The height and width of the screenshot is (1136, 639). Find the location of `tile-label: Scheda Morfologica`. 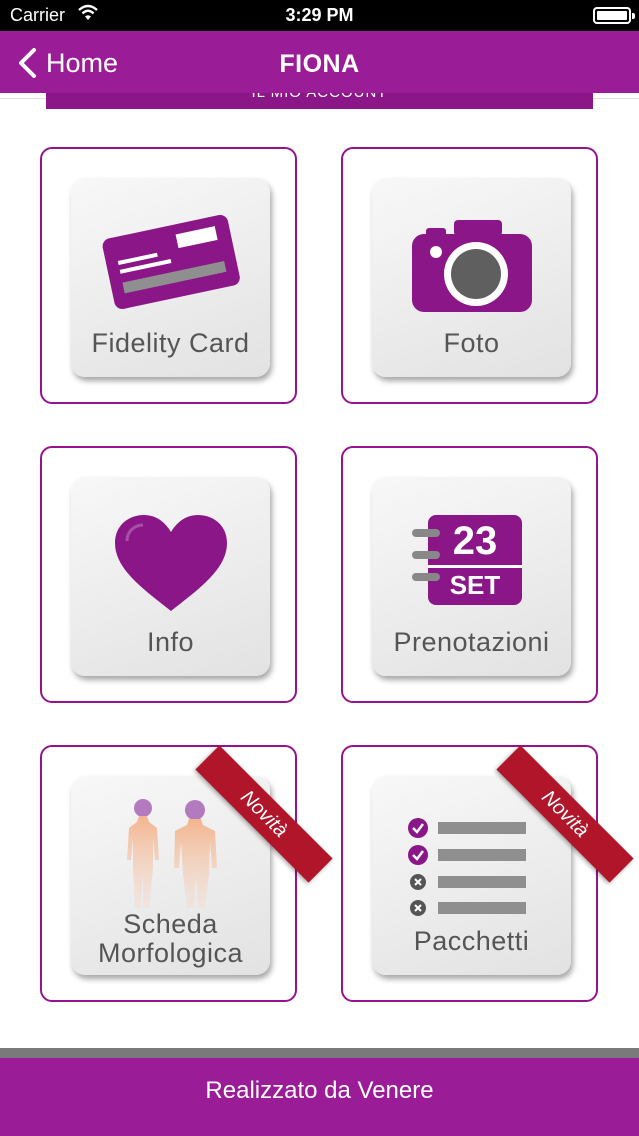

tile-label: Scheda Morfologica is located at coordinates (170, 939).